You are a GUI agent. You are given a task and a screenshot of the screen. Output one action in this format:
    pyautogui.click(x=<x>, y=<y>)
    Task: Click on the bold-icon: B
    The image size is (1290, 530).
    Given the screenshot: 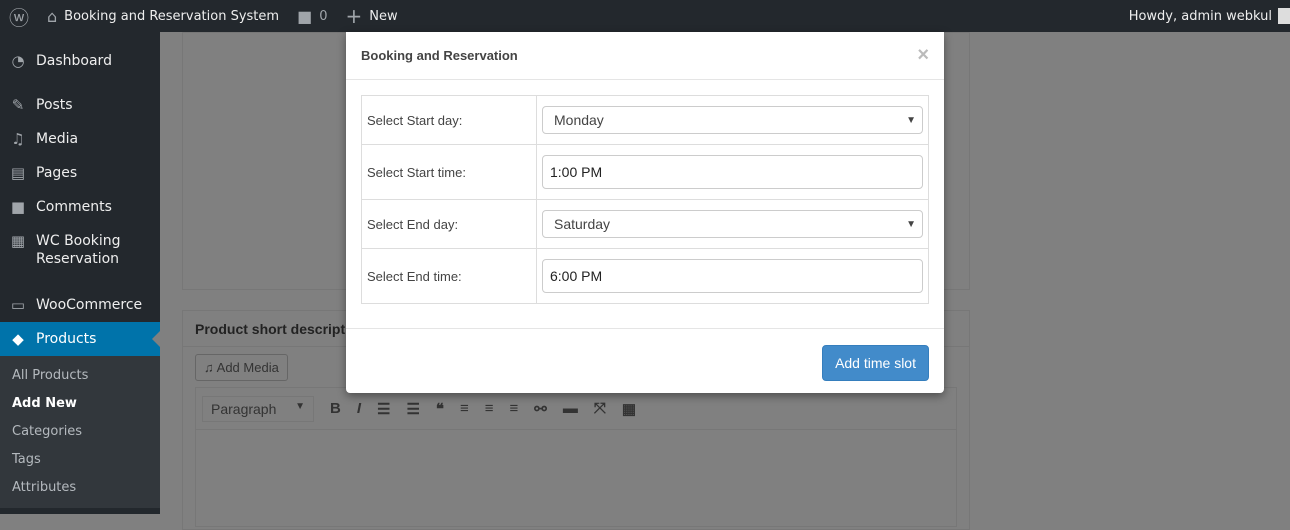 What is the action you would take?
    pyautogui.click(x=335, y=408)
    